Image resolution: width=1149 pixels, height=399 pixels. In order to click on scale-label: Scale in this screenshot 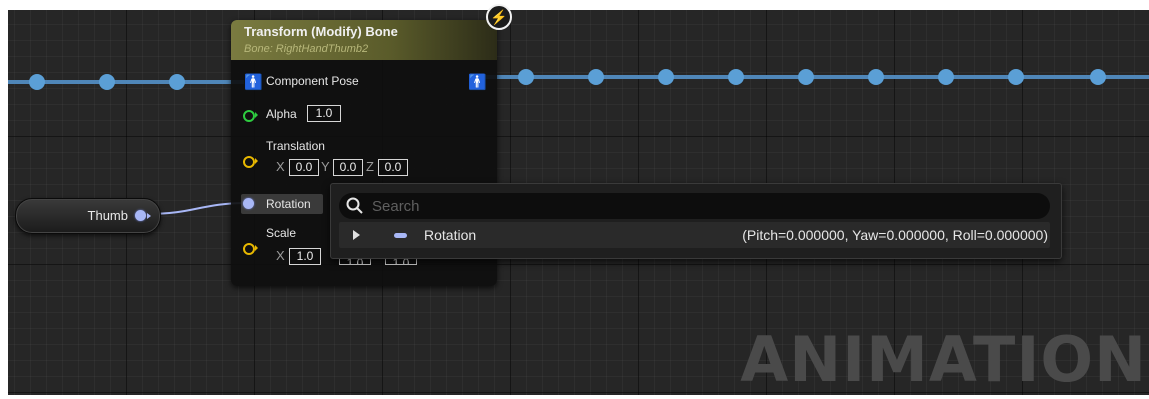, I will do `click(281, 233)`.